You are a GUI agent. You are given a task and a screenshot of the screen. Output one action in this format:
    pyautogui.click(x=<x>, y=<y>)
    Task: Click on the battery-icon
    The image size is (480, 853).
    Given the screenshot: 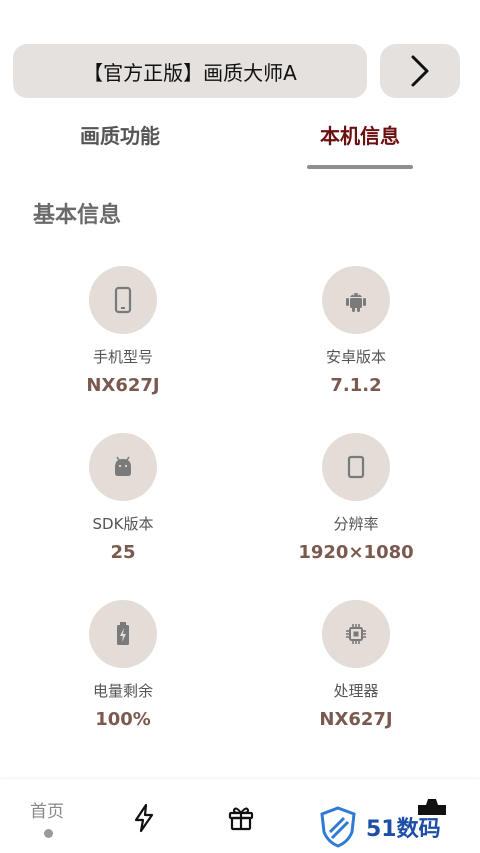 What is the action you would take?
    pyautogui.click(x=123, y=633)
    